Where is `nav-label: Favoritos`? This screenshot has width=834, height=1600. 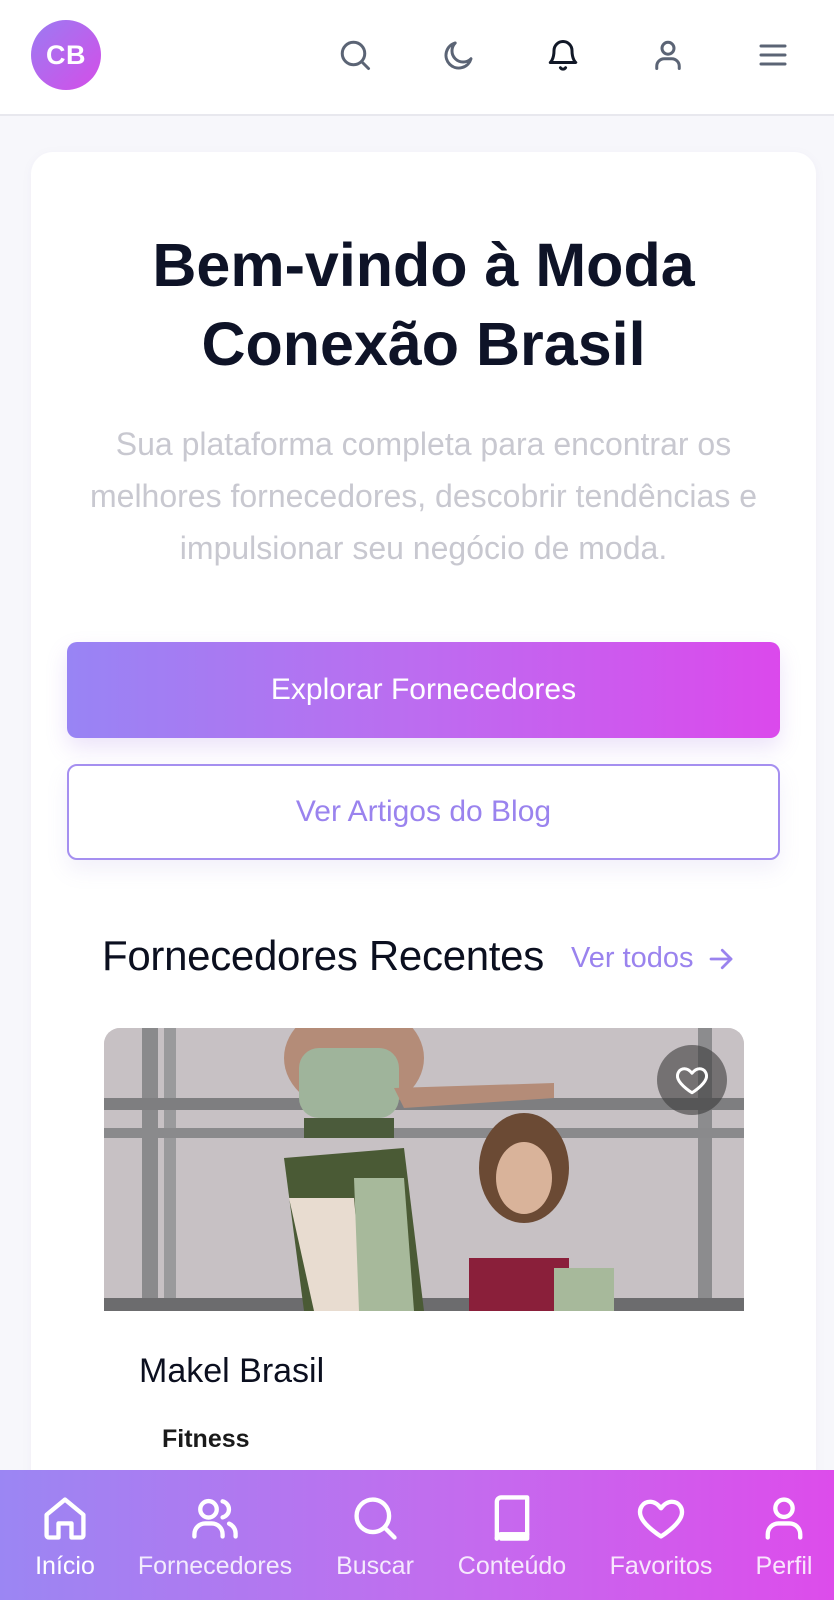
nav-label: Favoritos is located at coordinates (661, 1566).